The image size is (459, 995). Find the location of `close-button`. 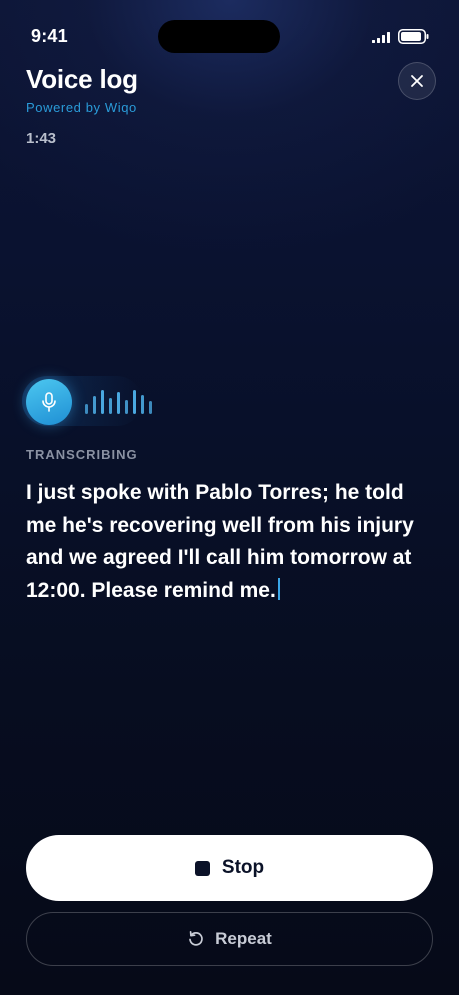

close-button is located at coordinates (417, 81).